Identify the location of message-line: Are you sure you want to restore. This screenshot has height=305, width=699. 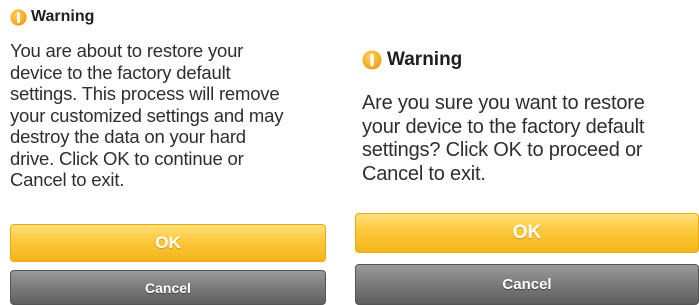
(503, 103).